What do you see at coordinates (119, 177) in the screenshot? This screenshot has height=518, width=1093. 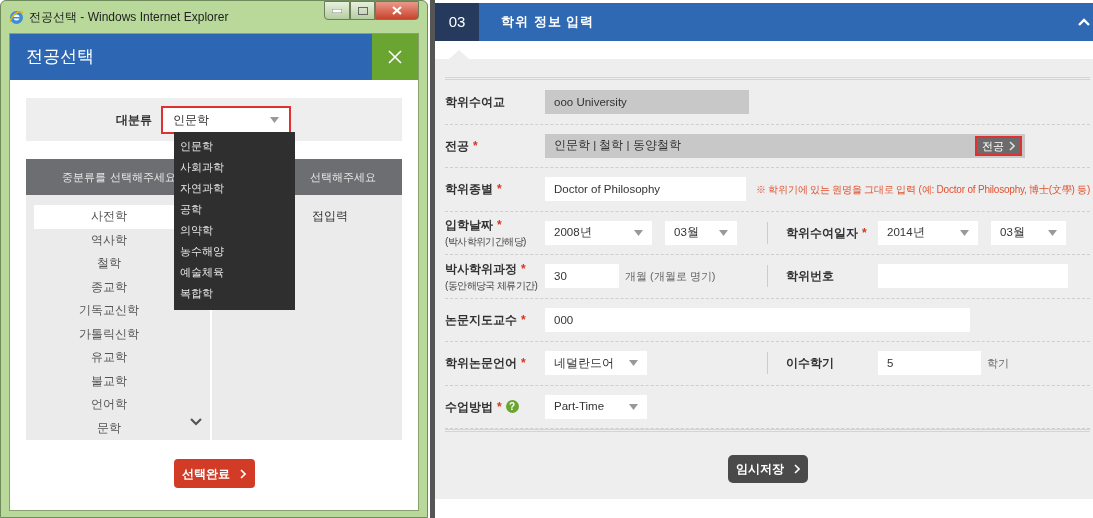 I see `list-heading: 중분류를 선택해주세요` at bounding box center [119, 177].